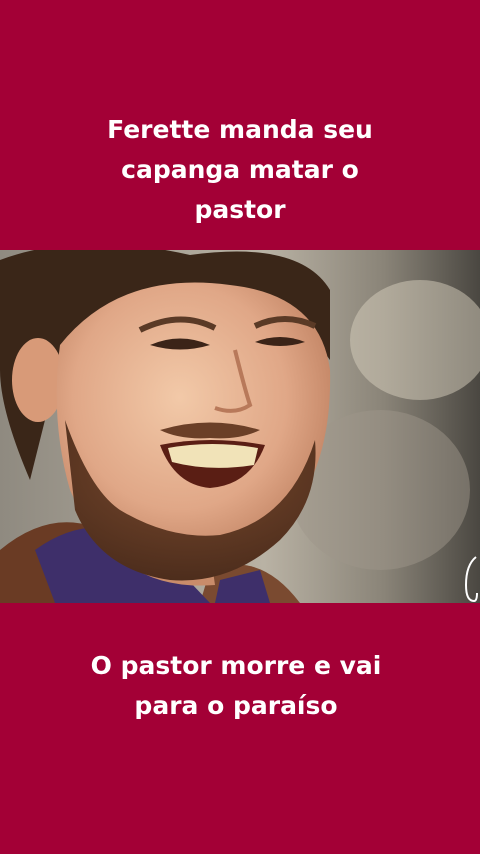  I want to click on top-caption-line-2: capanga matar o, so click(240, 169).